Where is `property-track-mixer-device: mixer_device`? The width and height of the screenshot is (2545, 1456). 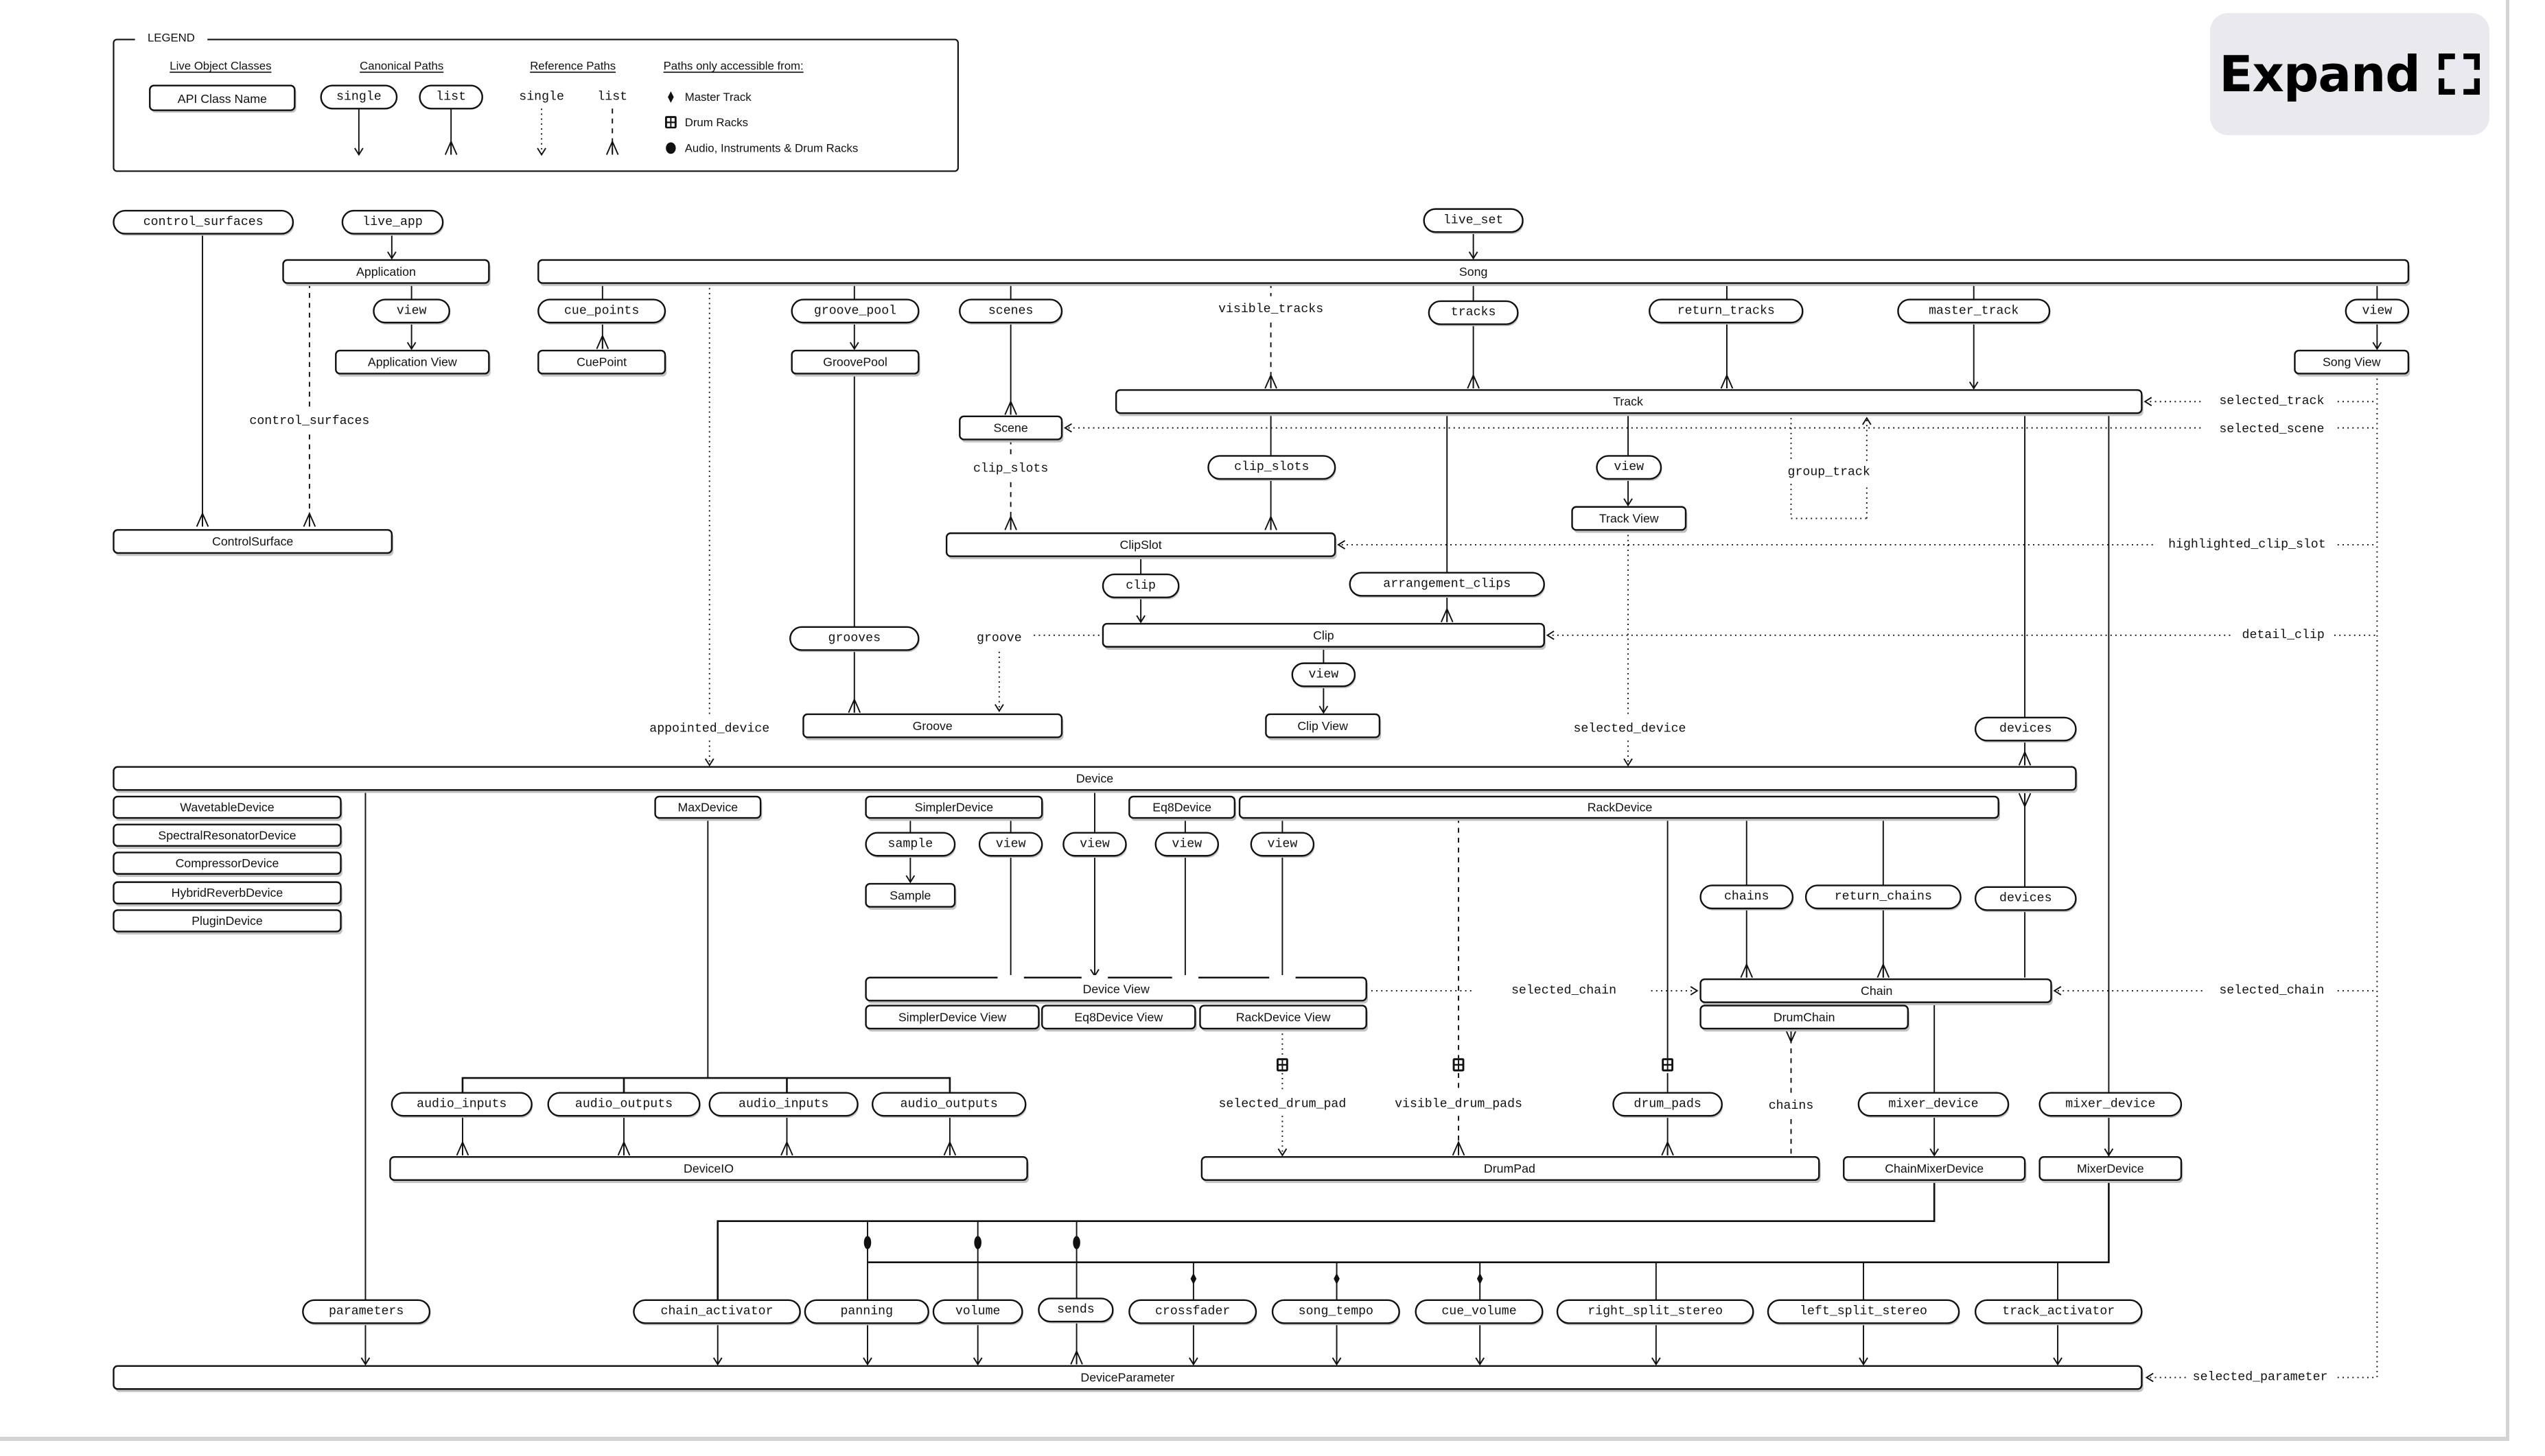
property-track-mixer-device: mixer_device is located at coordinates (2111, 1105).